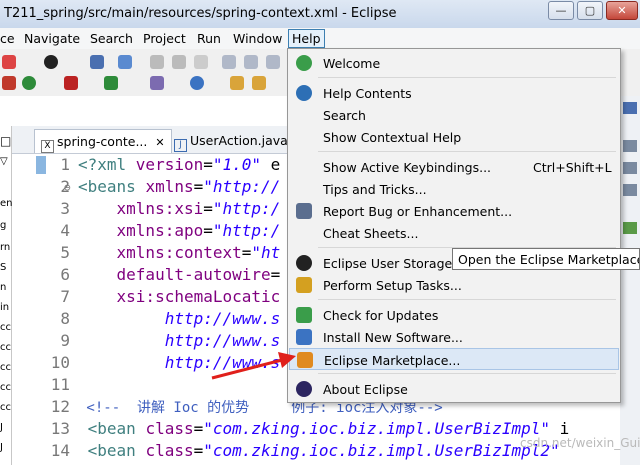  Describe the element at coordinates (52, 38) in the screenshot. I see `menu-navigate: Navigate` at that location.